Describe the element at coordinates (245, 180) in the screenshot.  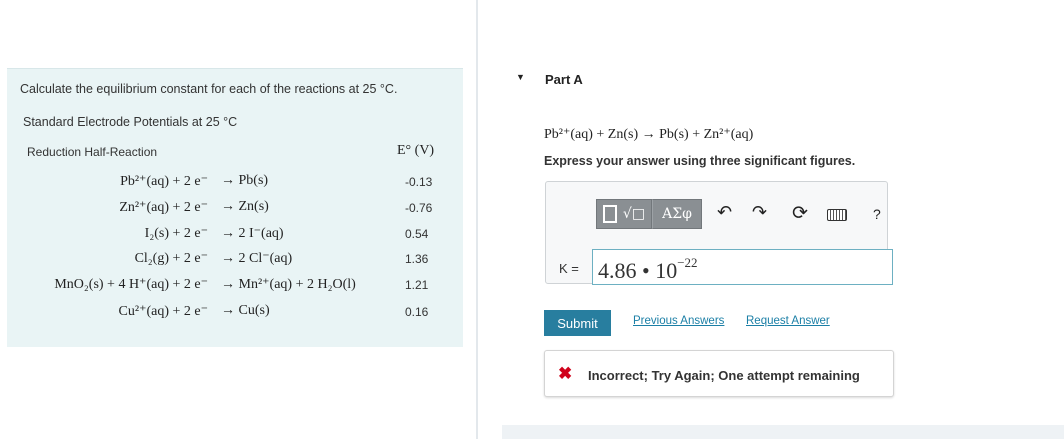
I see `reaction-products: → Pb(s)` at that location.